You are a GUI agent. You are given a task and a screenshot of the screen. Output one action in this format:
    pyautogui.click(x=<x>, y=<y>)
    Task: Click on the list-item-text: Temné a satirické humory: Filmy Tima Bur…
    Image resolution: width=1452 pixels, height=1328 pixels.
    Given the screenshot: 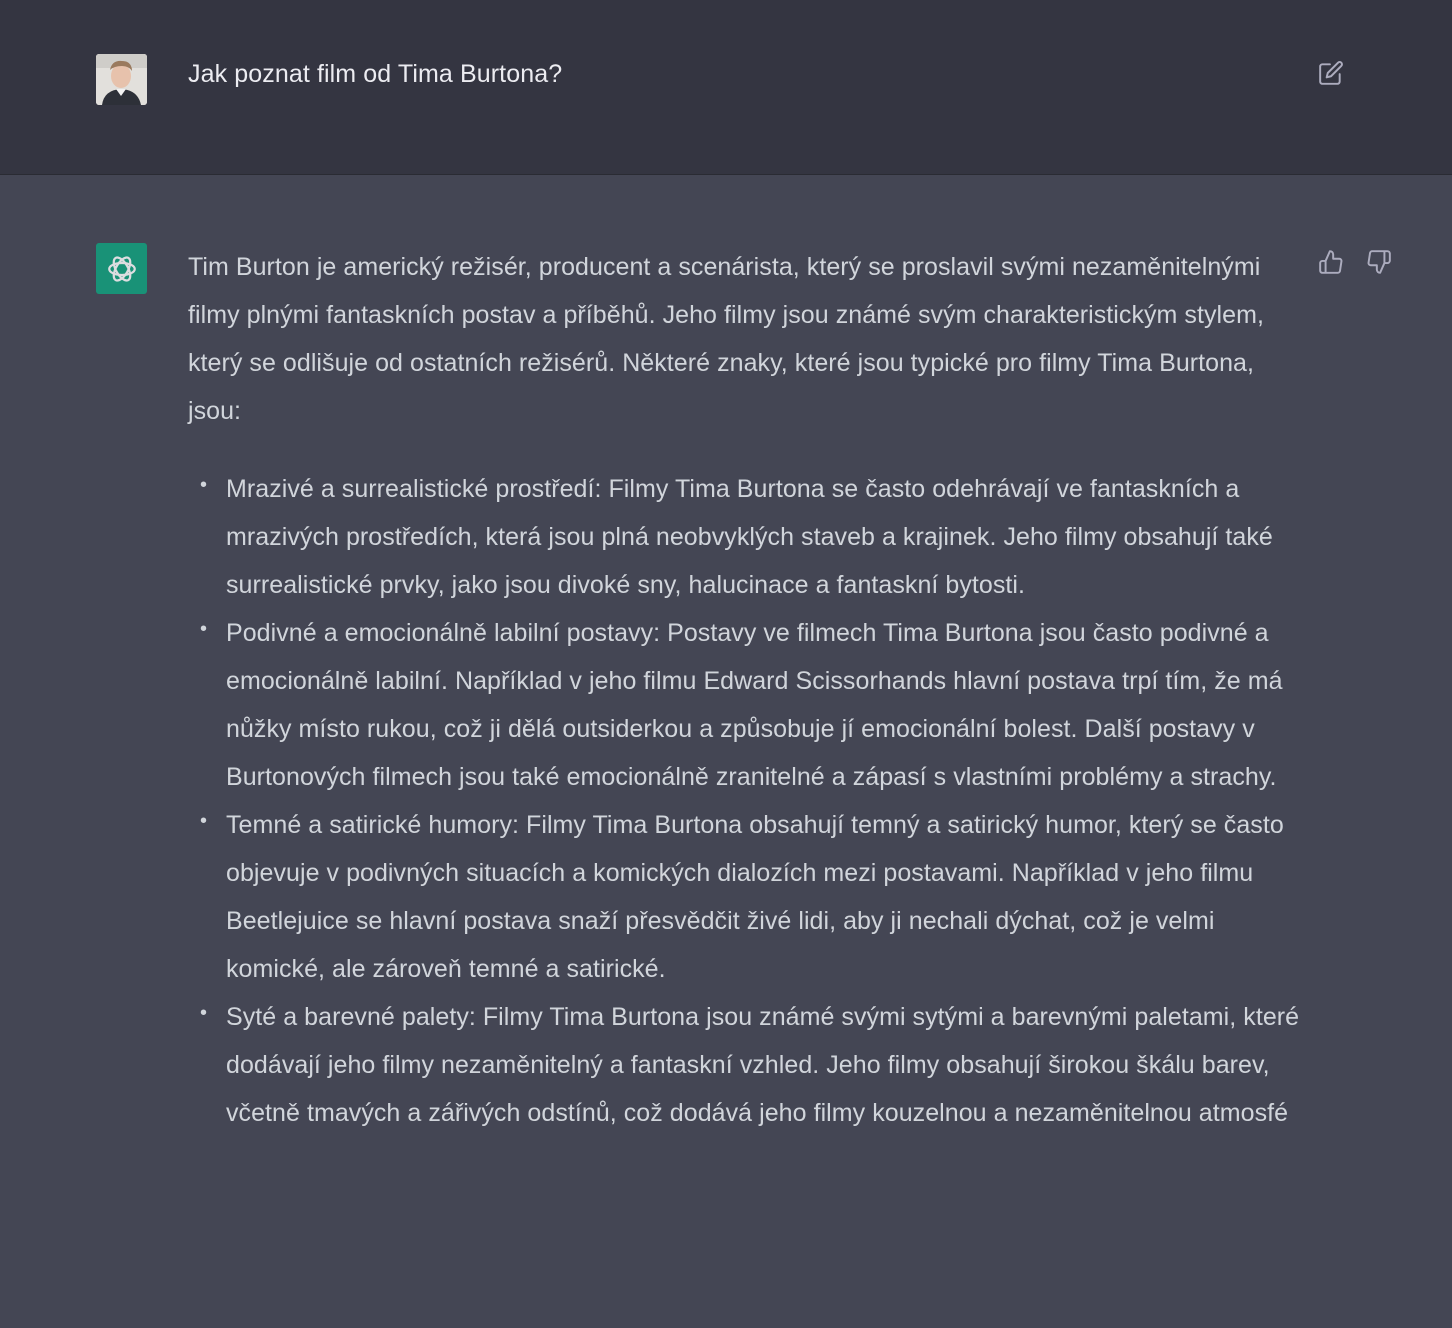 What is the action you would take?
    pyautogui.click(x=755, y=897)
    